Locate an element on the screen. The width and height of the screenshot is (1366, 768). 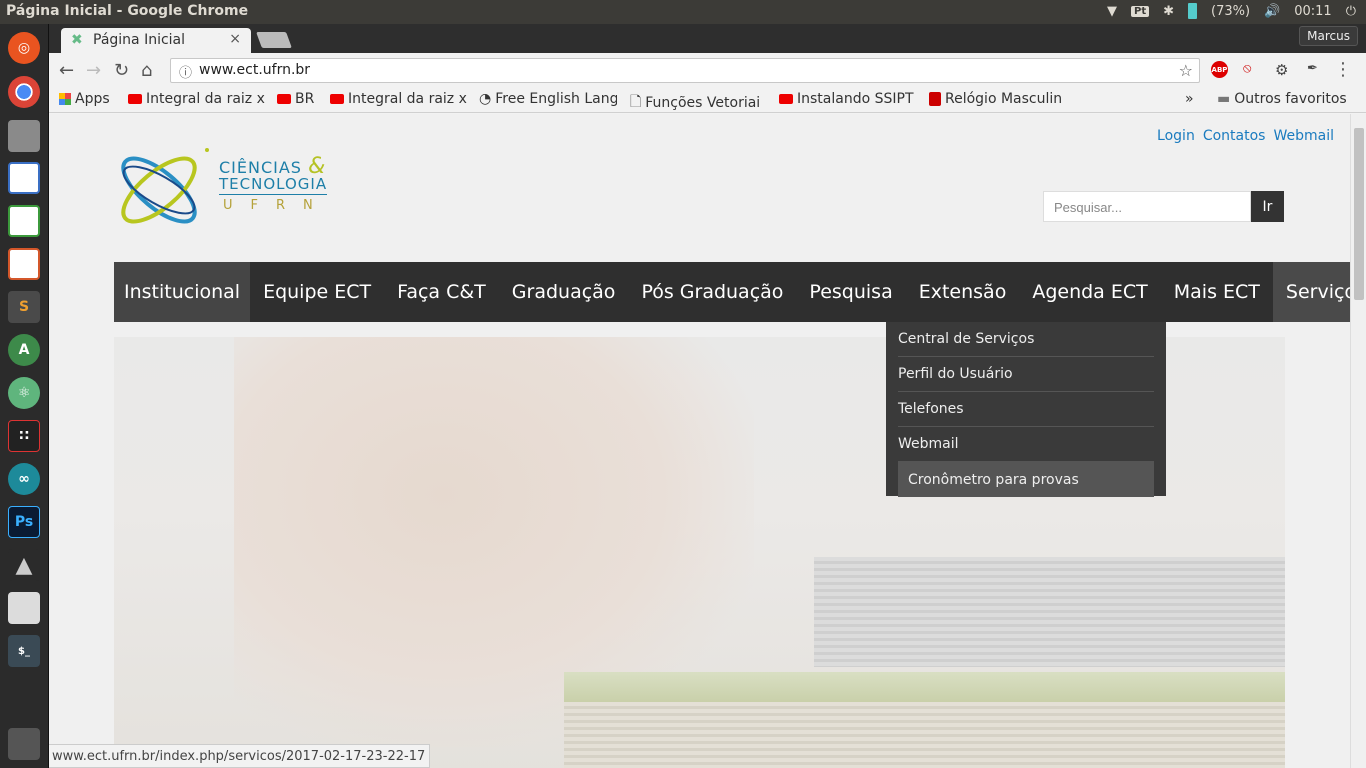
hero-book-cover is located at coordinates (924, 687).